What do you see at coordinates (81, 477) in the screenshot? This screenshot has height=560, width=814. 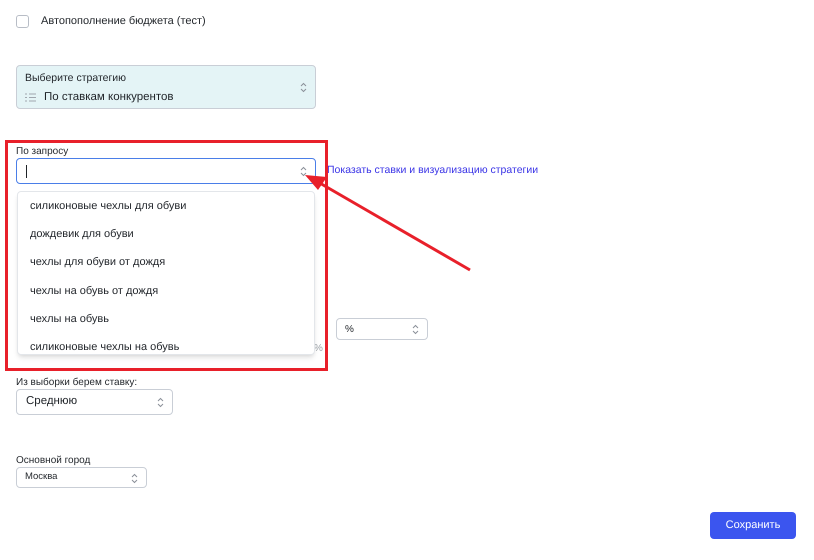 I see `city-select: Москва` at bounding box center [81, 477].